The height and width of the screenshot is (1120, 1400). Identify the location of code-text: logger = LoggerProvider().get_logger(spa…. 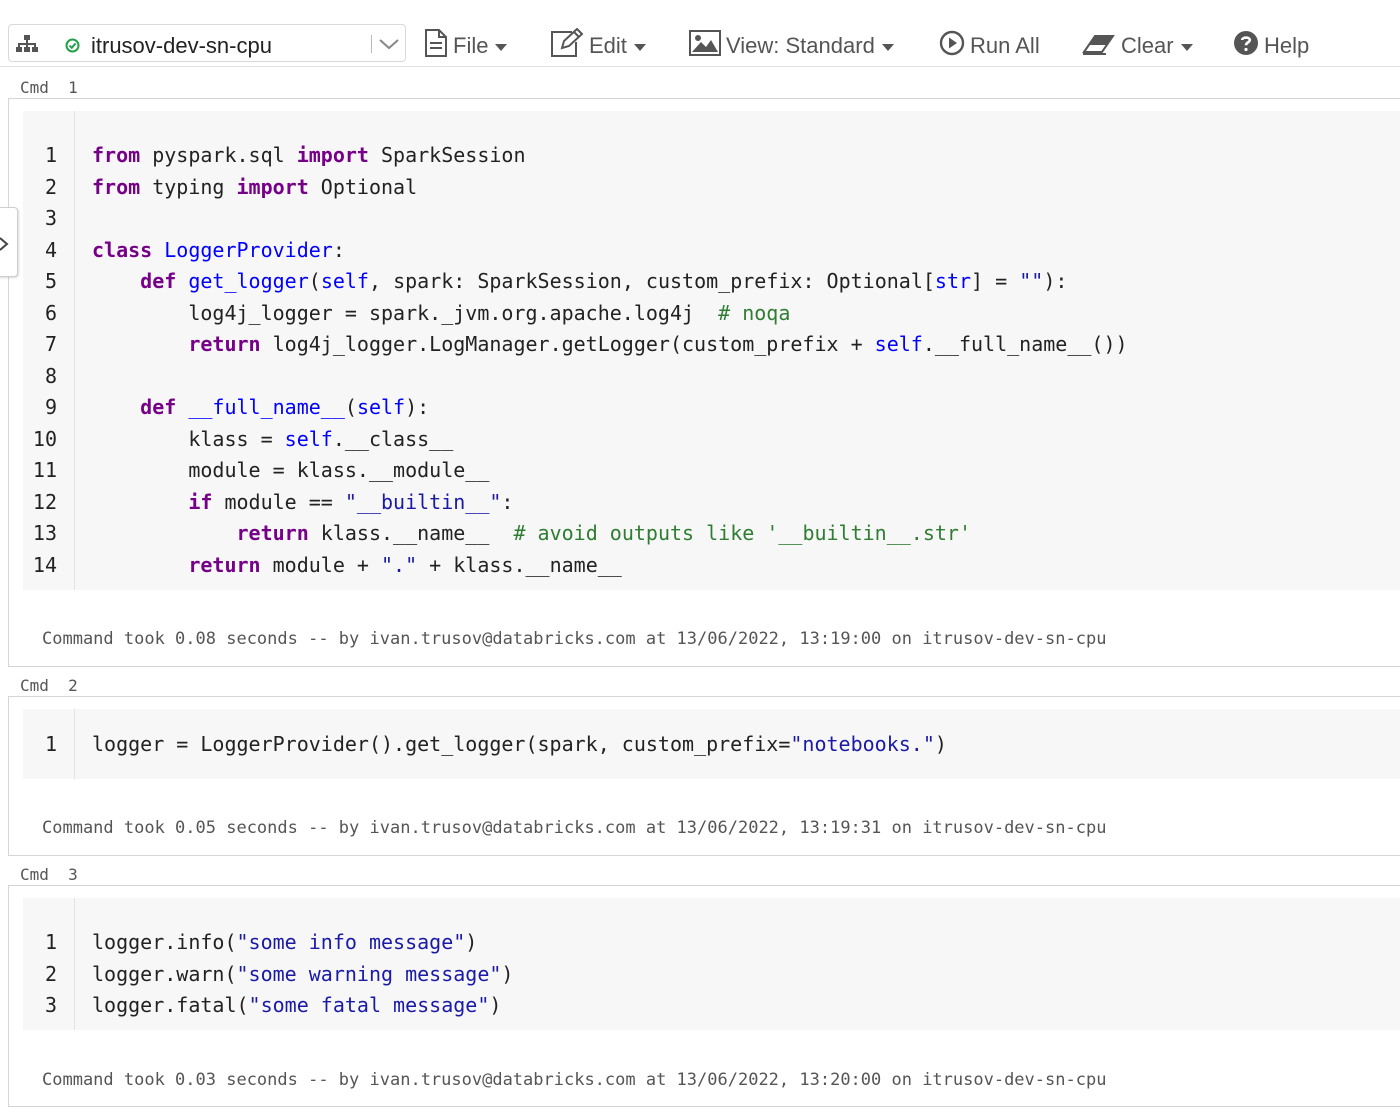
(519, 744).